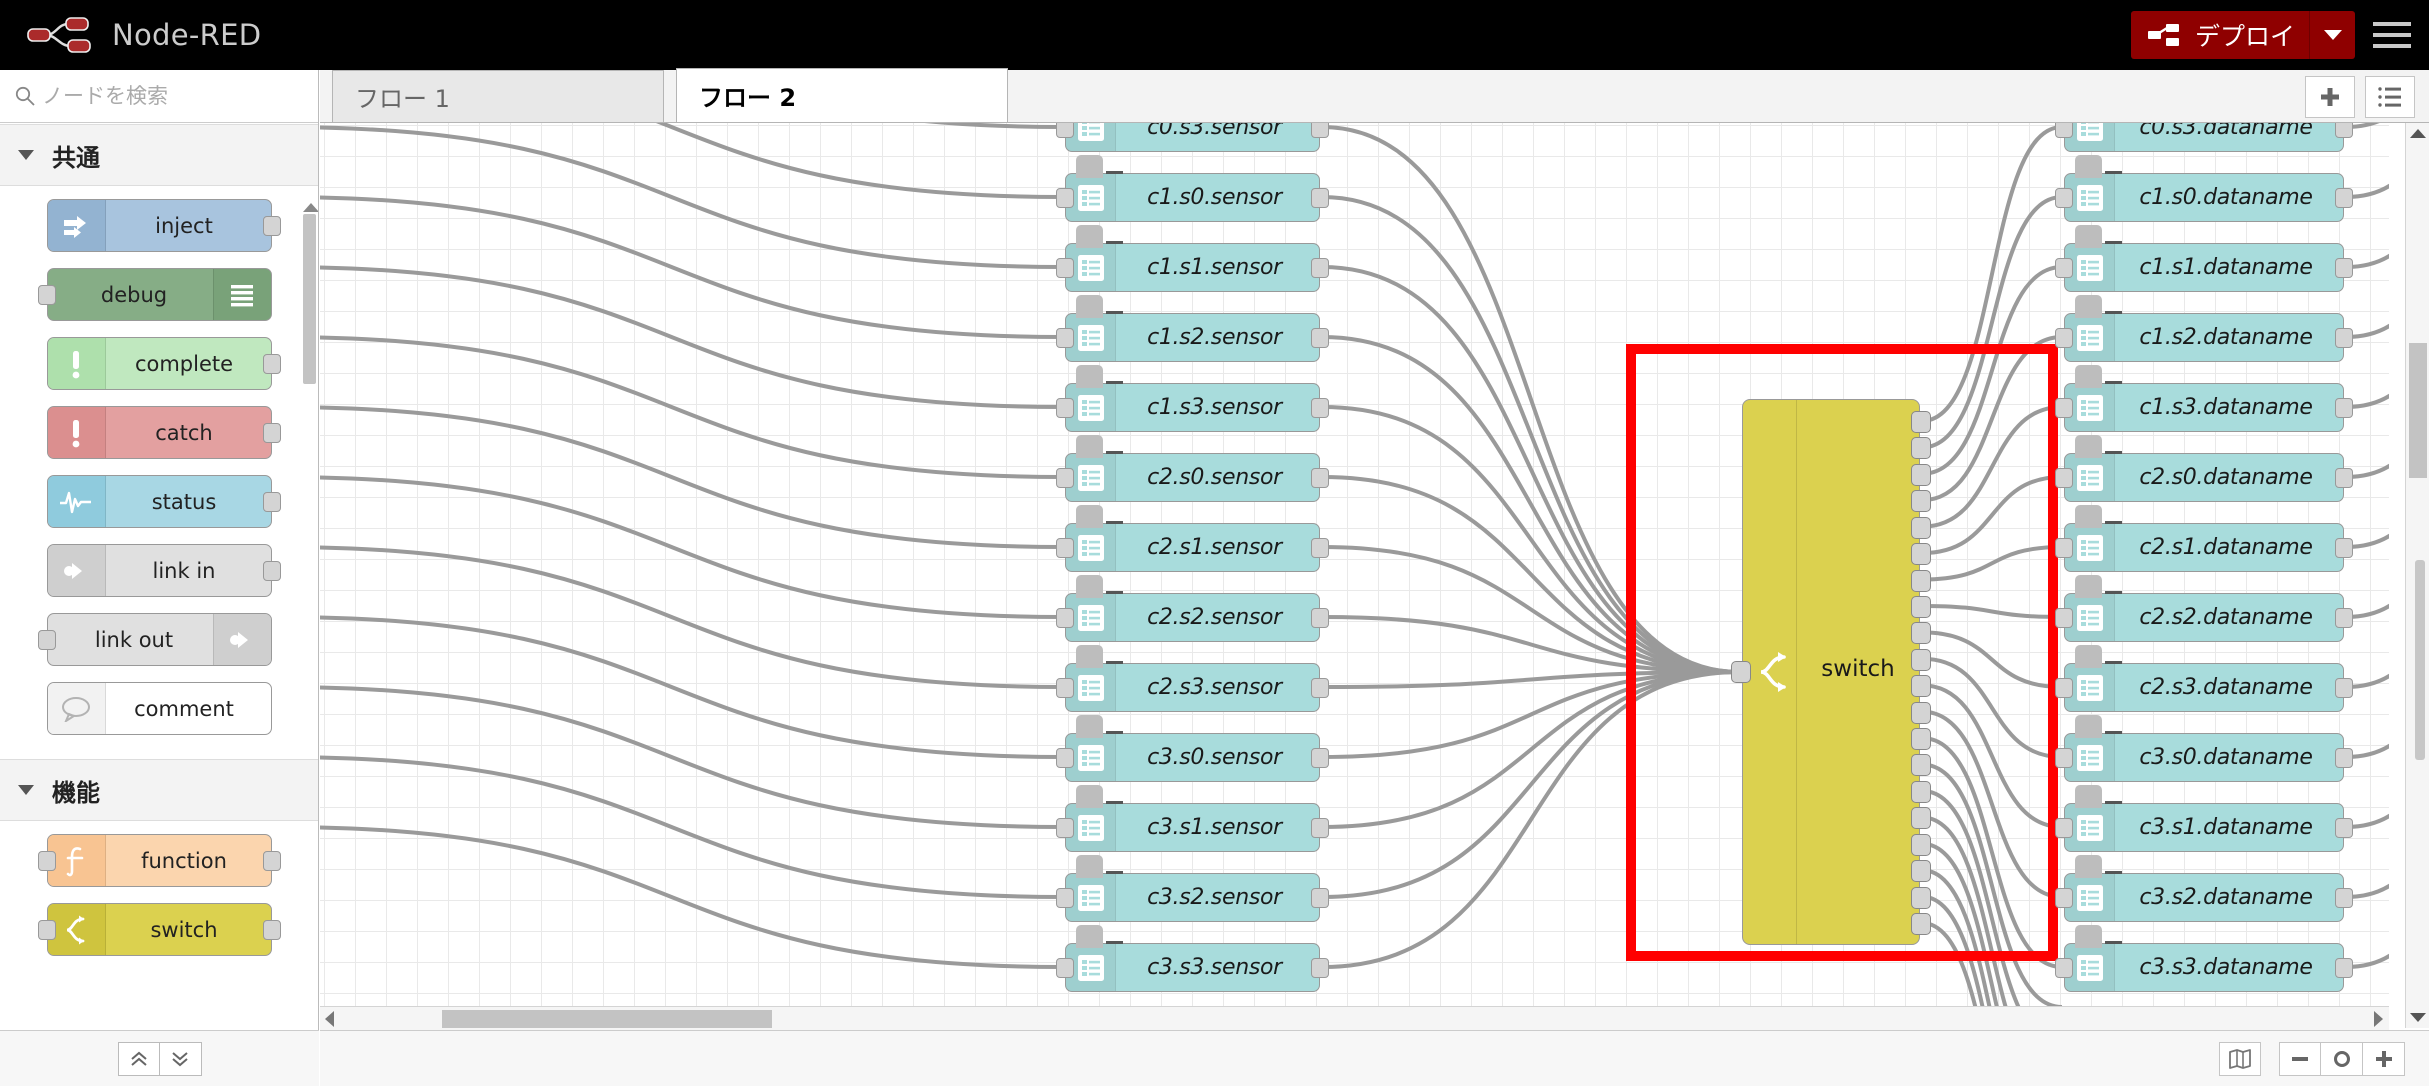 This screenshot has width=2429, height=1086. I want to click on canvas-node-sensor: c2.s3.sensor, so click(1192, 678).